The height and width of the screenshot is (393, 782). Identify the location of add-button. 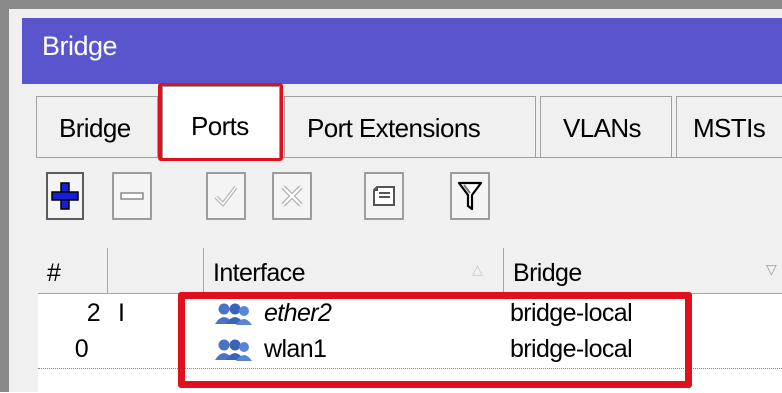
(65, 196).